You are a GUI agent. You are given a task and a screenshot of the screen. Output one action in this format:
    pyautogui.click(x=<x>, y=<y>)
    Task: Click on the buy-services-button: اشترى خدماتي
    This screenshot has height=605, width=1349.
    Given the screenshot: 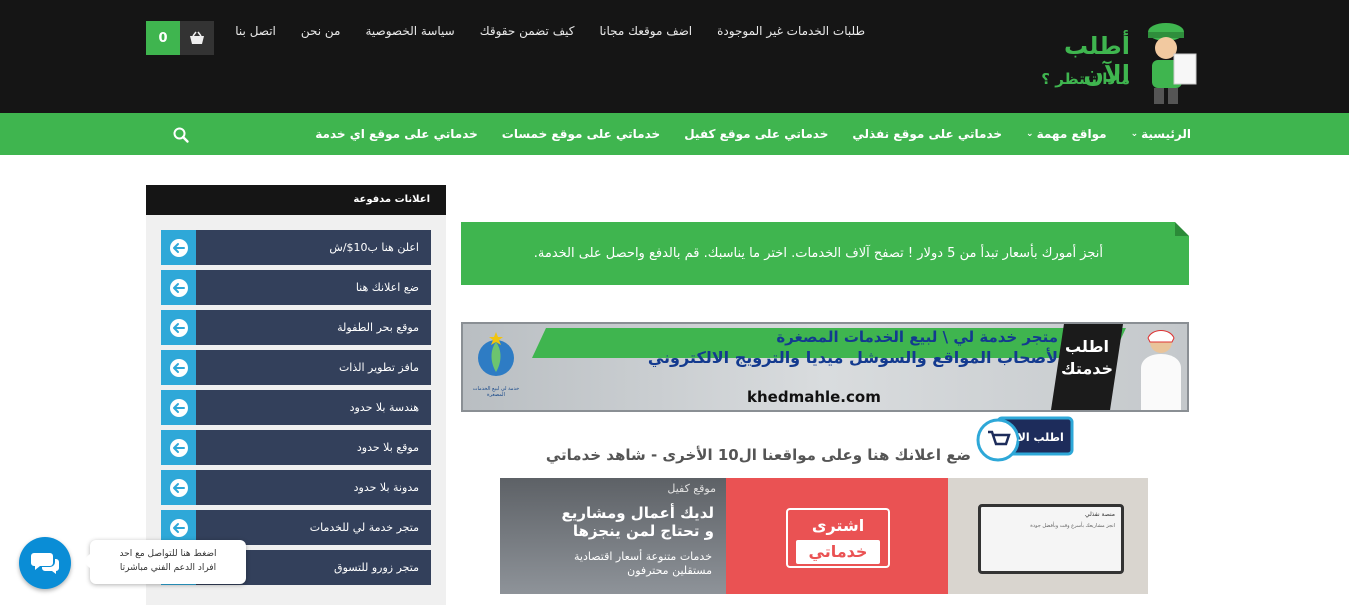 What is the action you would take?
    pyautogui.click(x=838, y=538)
    